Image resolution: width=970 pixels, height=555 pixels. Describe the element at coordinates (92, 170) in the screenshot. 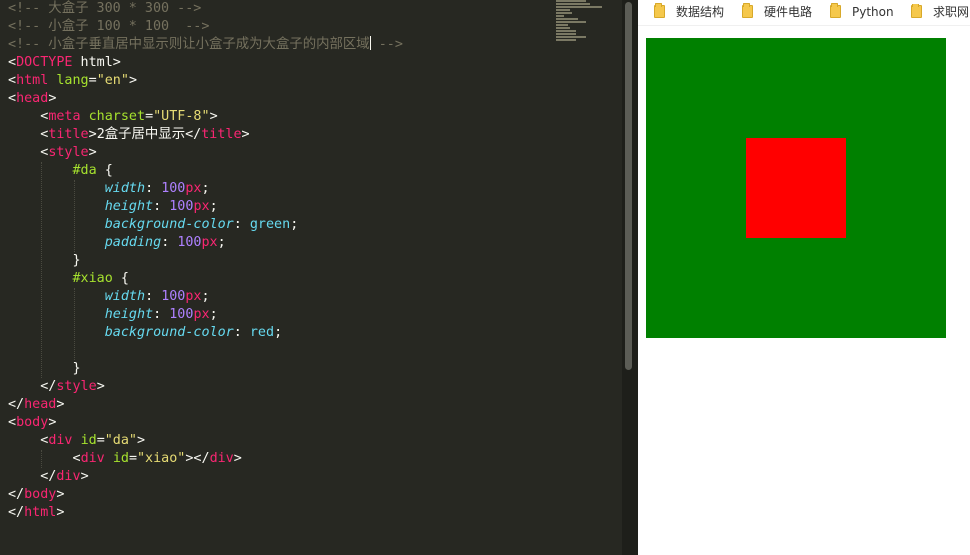

I see `code-line: #da {` at that location.